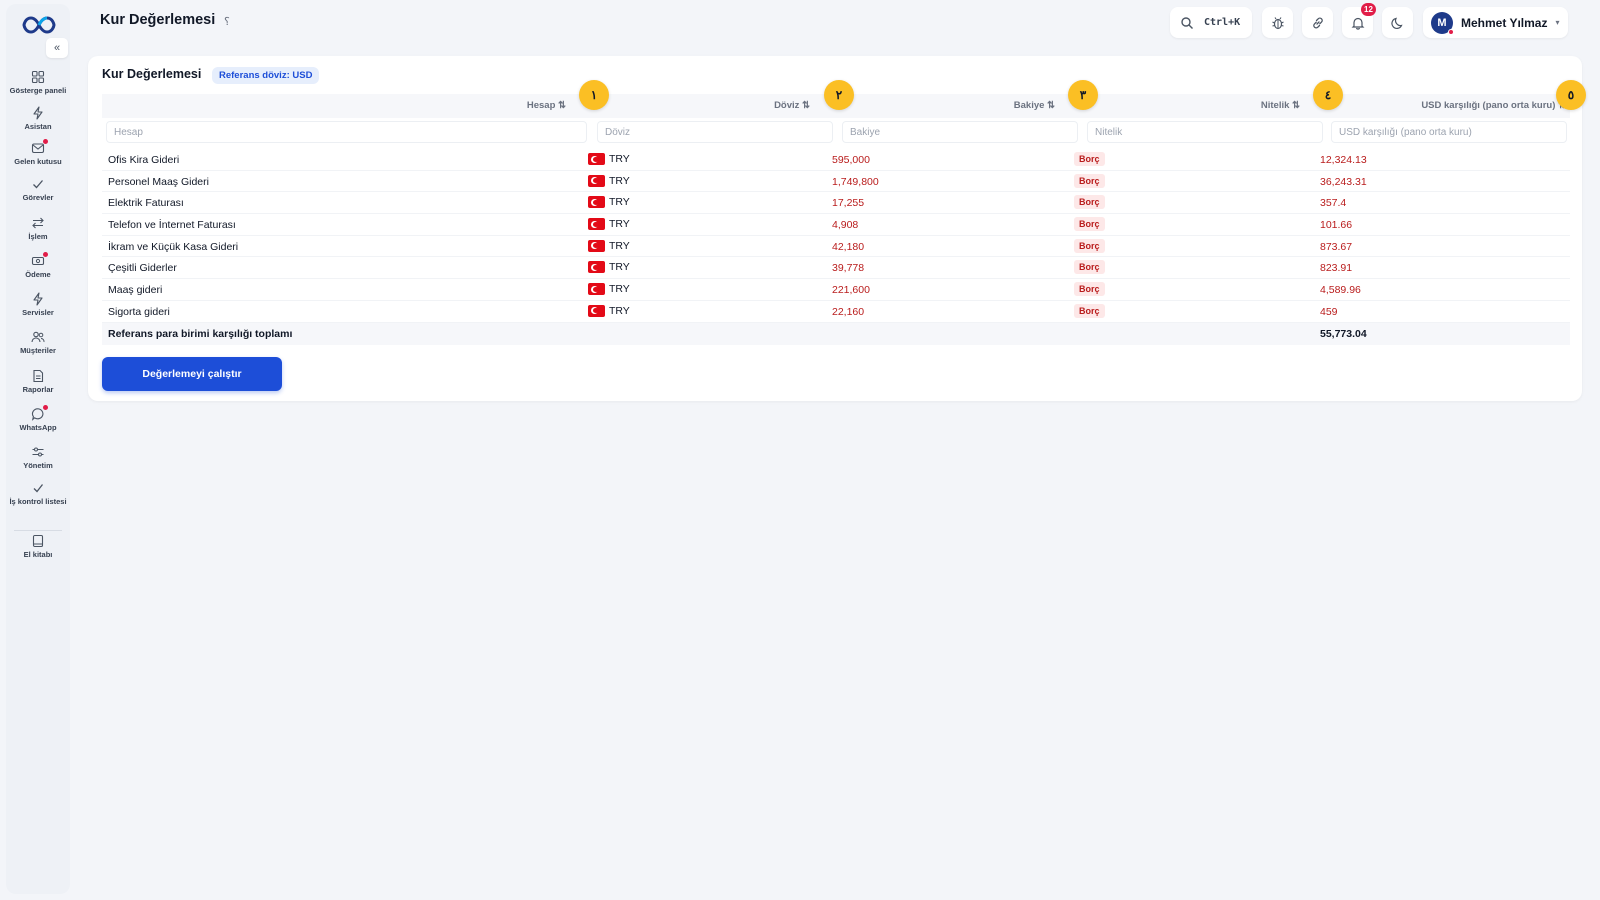 The height and width of the screenshot is (900, 1600). I want to click on search-button: Ctrl+K, so click(1211, 22).